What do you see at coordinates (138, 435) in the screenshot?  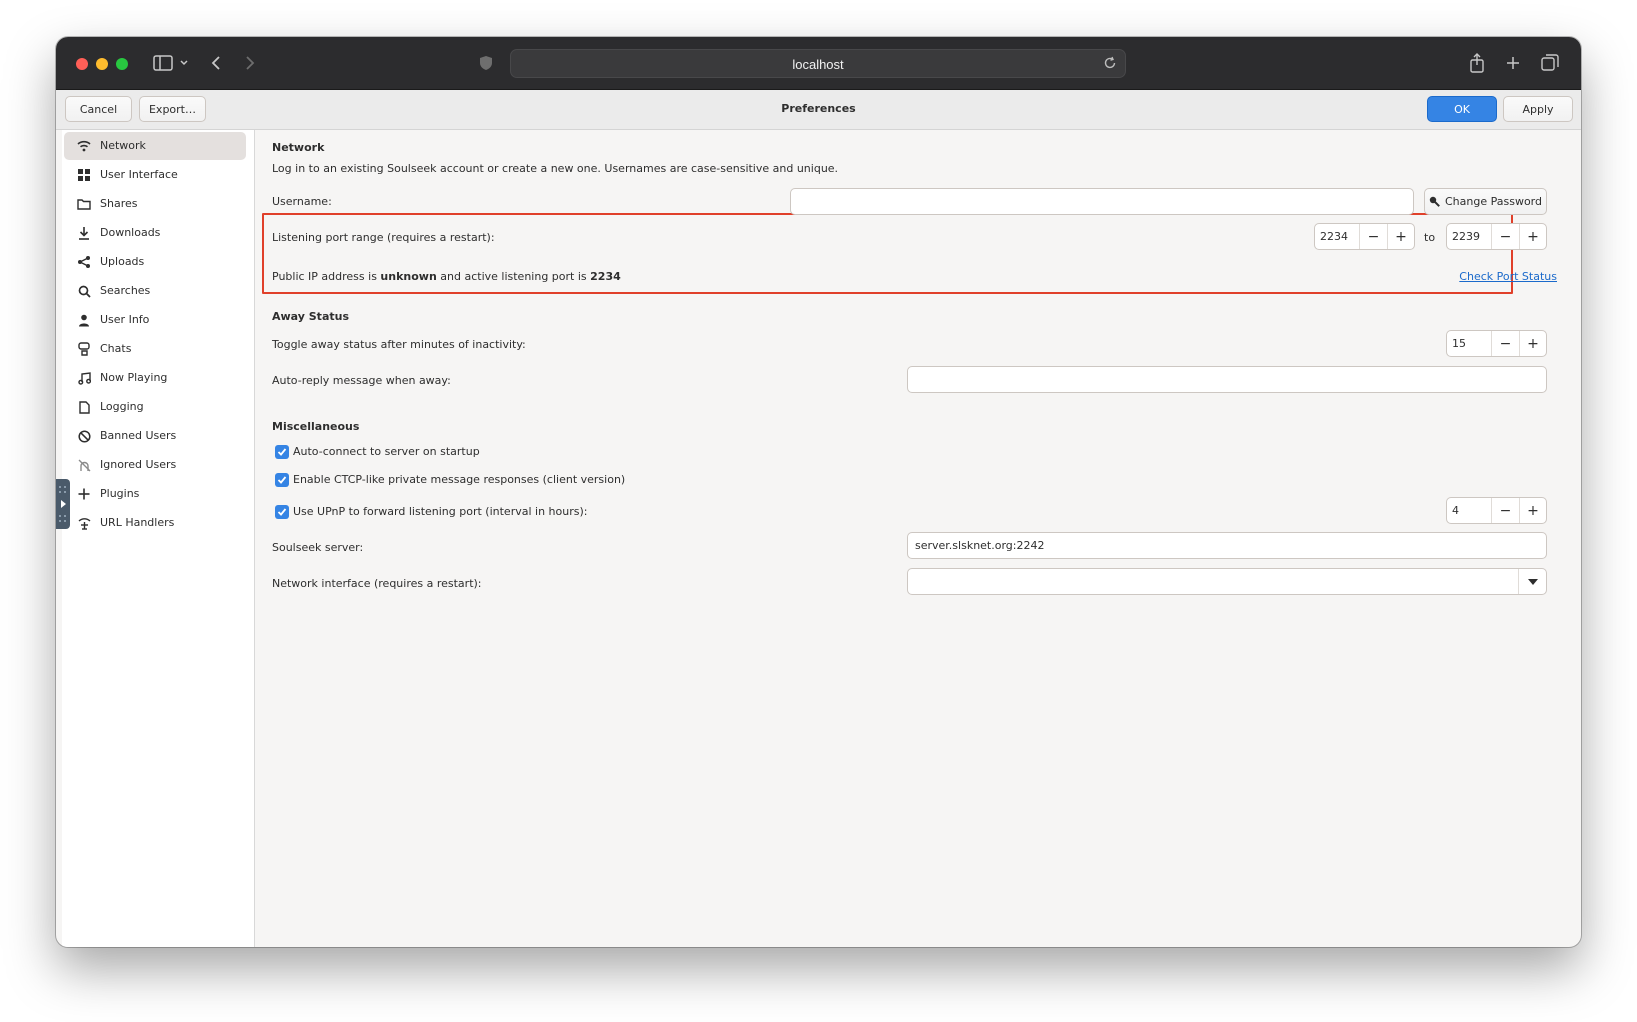 I see `sidebar-item-label: Banned Users` at bounding box center [138, 435].